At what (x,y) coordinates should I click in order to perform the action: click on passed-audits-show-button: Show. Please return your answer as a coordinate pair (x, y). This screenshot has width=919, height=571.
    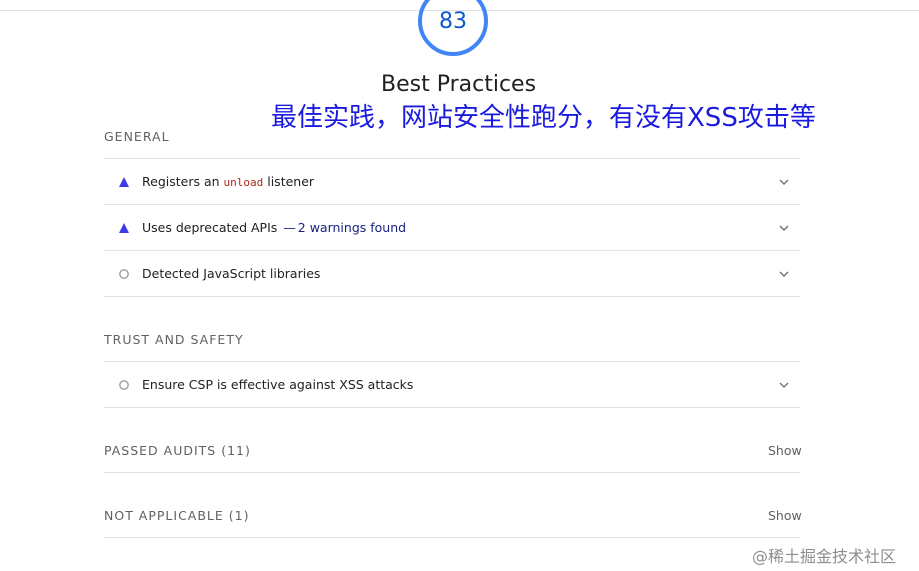
    Looking at the image, I should click on (785, 450).